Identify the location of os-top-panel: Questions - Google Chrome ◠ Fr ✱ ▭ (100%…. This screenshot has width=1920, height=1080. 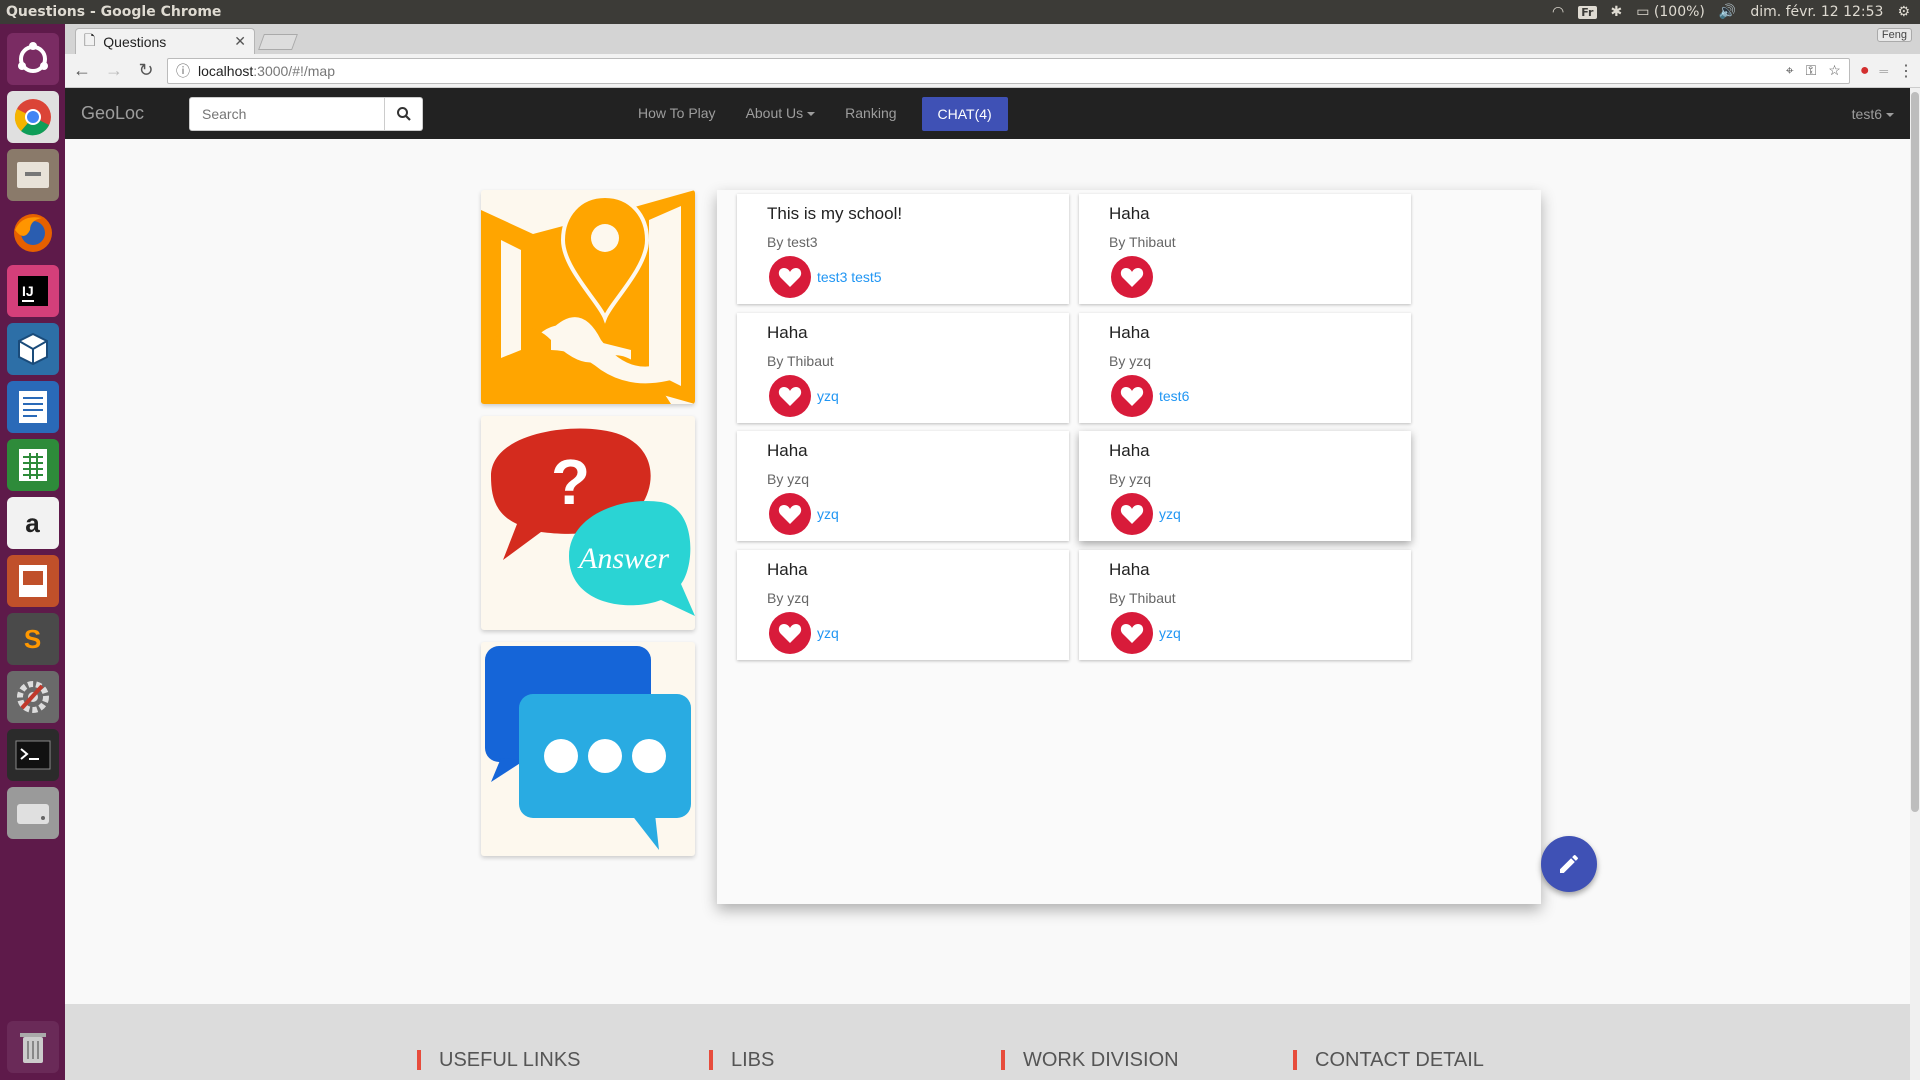
(960, 12).